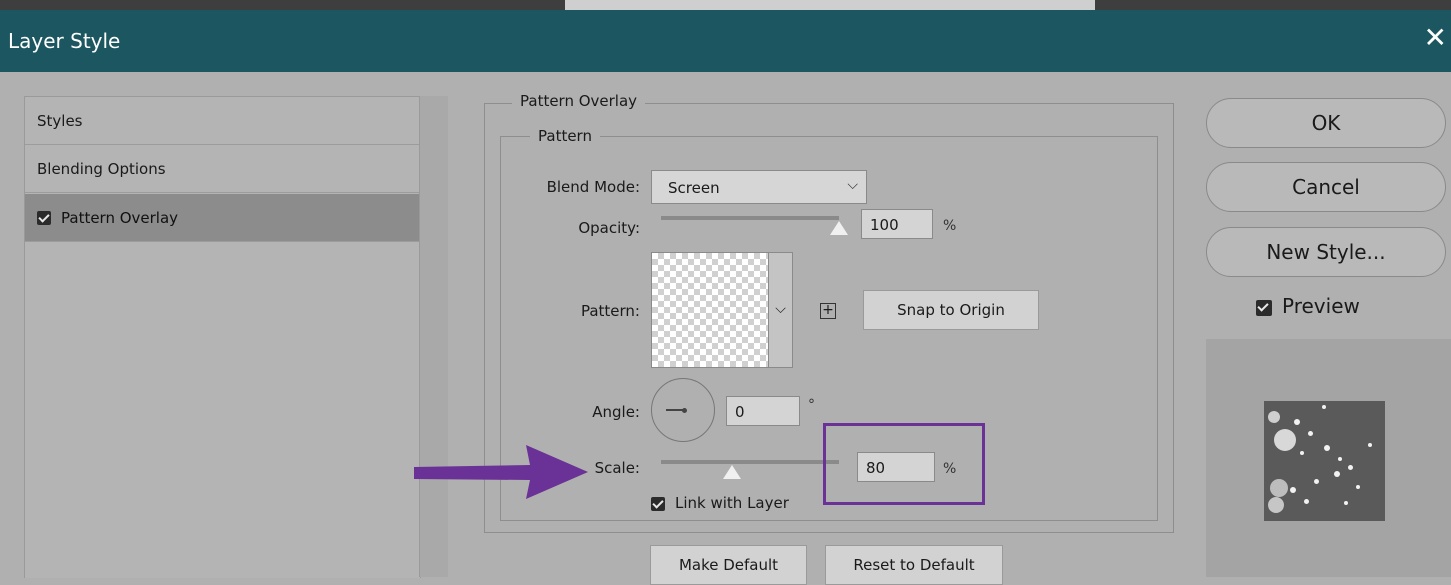 The width and height of the screenshot is (1451, 585). Describe the element at coordinates (565, 136) in the screenshot. I see `pattern-subgroup-title: Pattern` at that location.